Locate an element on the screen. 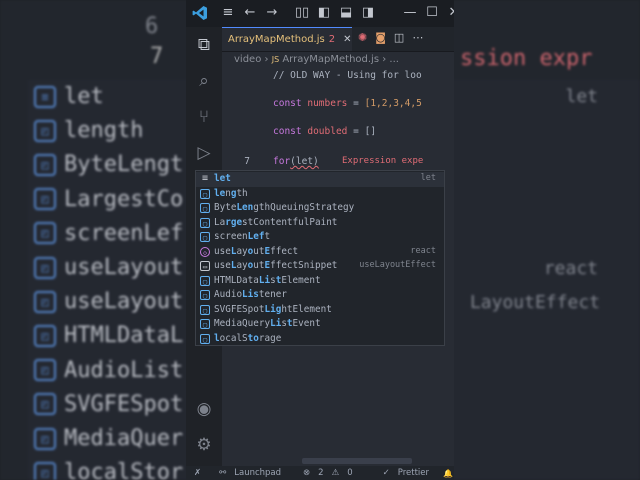 This screenshot has height=480, width=640. backdrop-item: ◰ localStor is located at coordinates (108, 470).